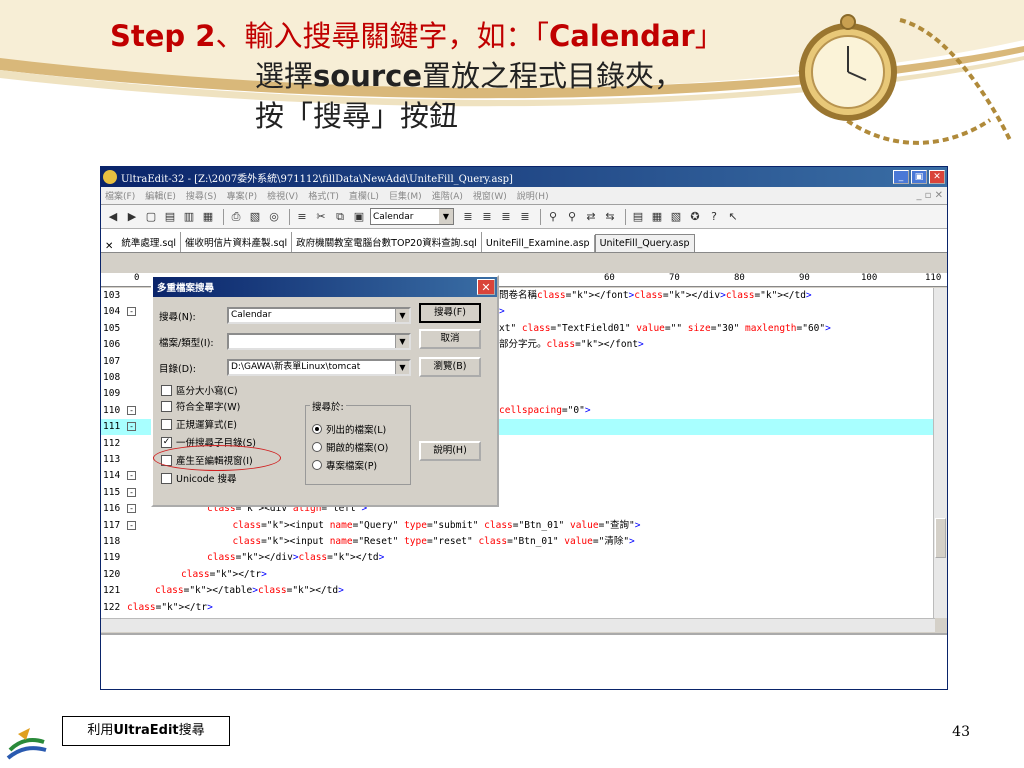 The width and height of the screenshot is (1024, 768). I want to click on word-wrap-icon: ≡, so click(302, 217).